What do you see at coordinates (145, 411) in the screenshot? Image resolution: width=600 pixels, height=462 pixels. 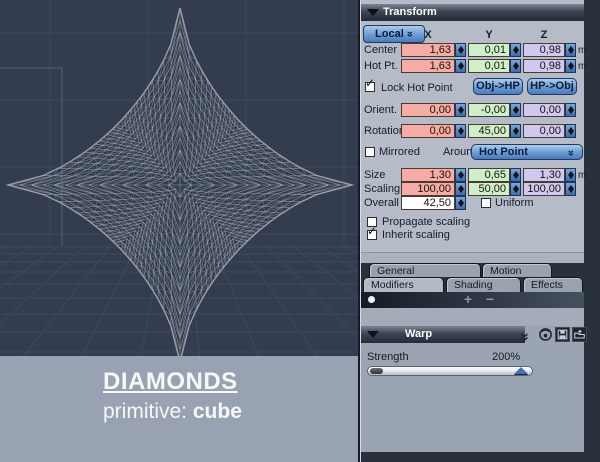 I see `caption-sub-regular: primitive:` at bounding box center [145, 411].